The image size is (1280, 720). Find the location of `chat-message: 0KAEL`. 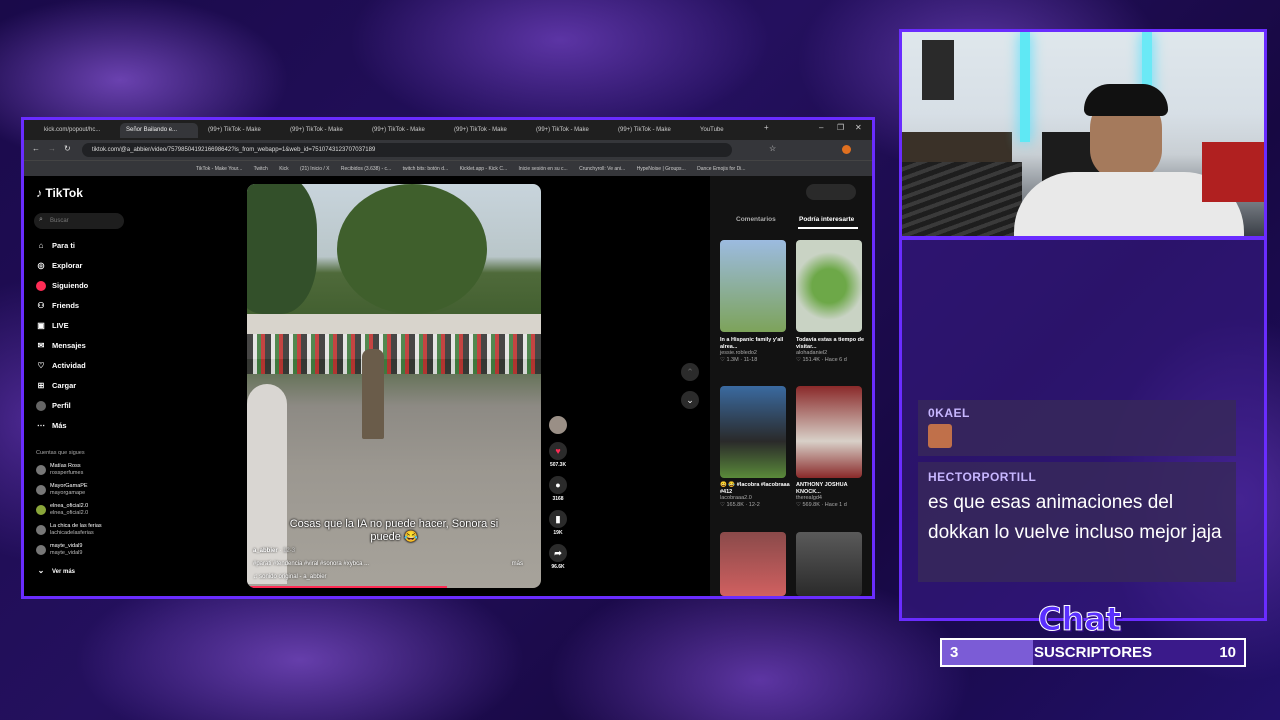

chat-message: 0KAEL is located at coordinates (1077, 428).